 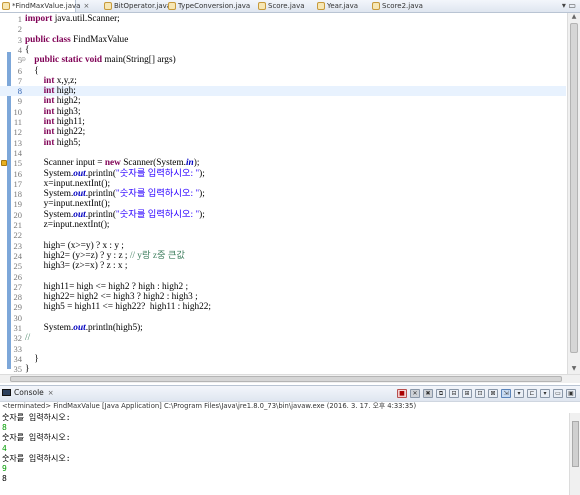 I want to click on code-line: 11 int high11;, so click(x=283, y=122).